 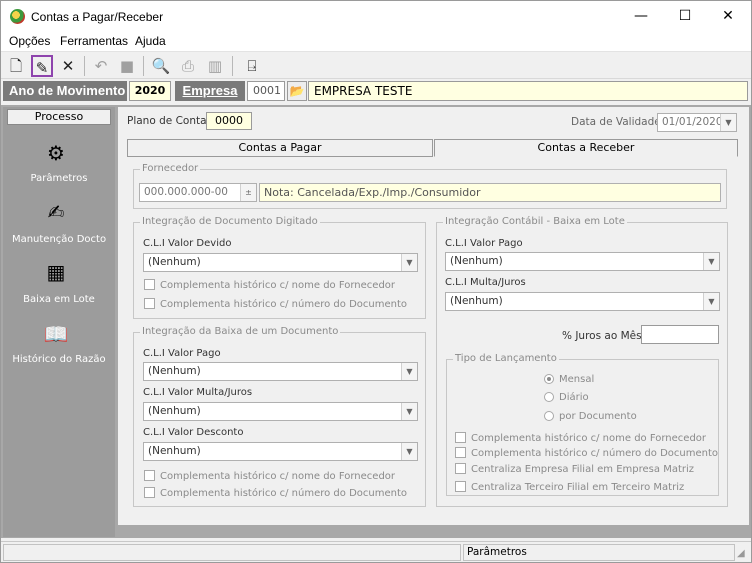 I want to click on menu-ajuda: Ajuda, so click(x=150, y=41).